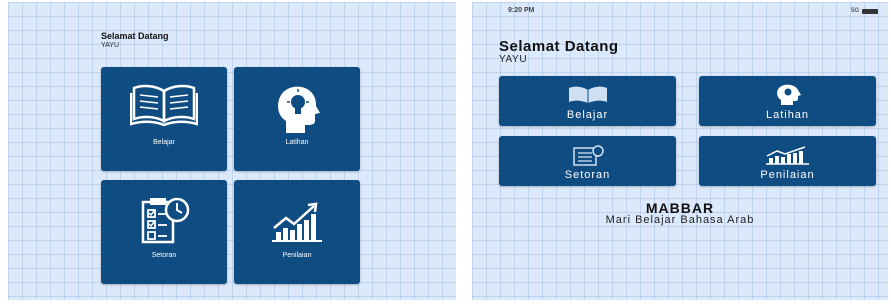 Image resolution: width=891 pixels, height=305 pixels. What do you see at coordinates (680, 12) in the screenshot?
I see `status-bar: 9:20 PM 5G` at bounding box center [680, 12].